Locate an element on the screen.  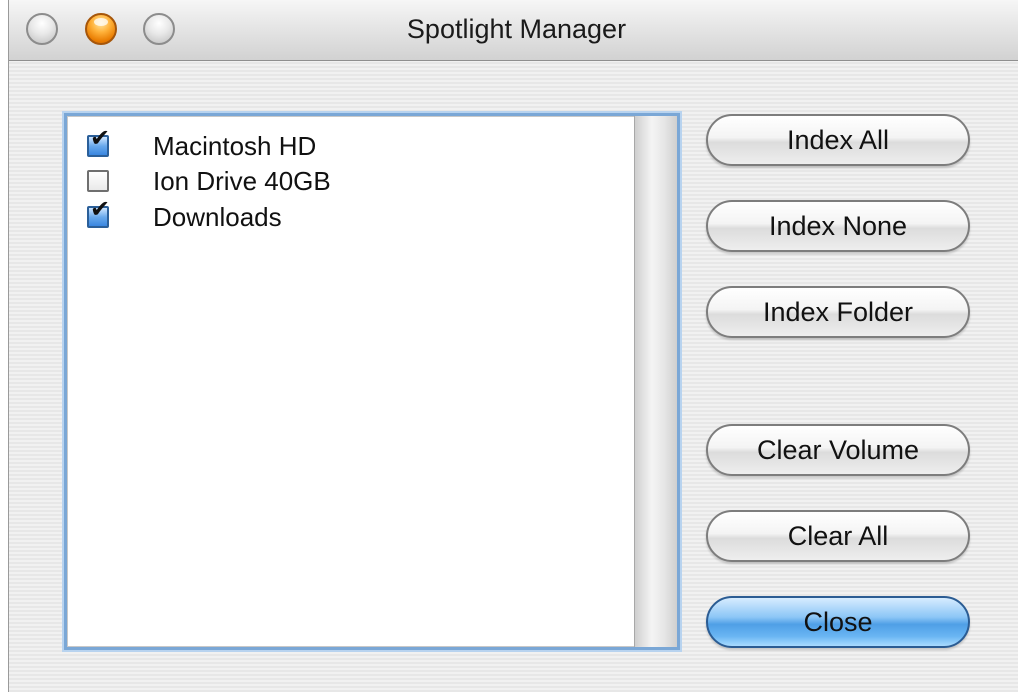
volume-label: Ion Drive 40GB is located at coordinates (242, 180).